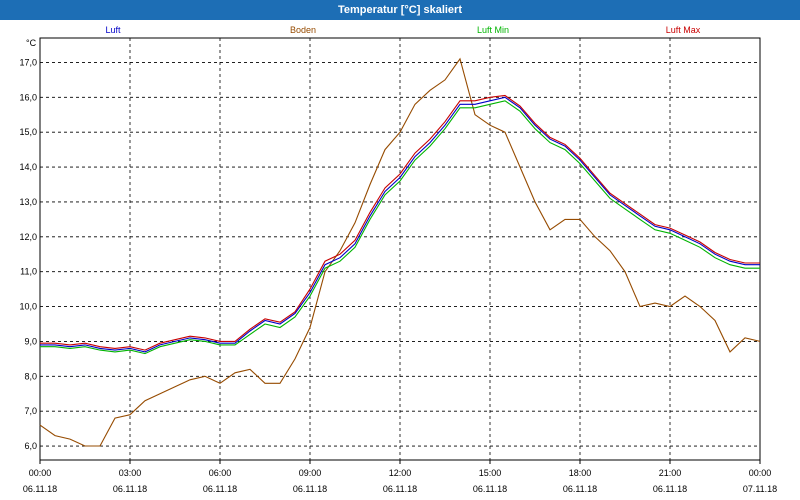  I want to click on y-tick-label: 15,0, so click(28, 132).